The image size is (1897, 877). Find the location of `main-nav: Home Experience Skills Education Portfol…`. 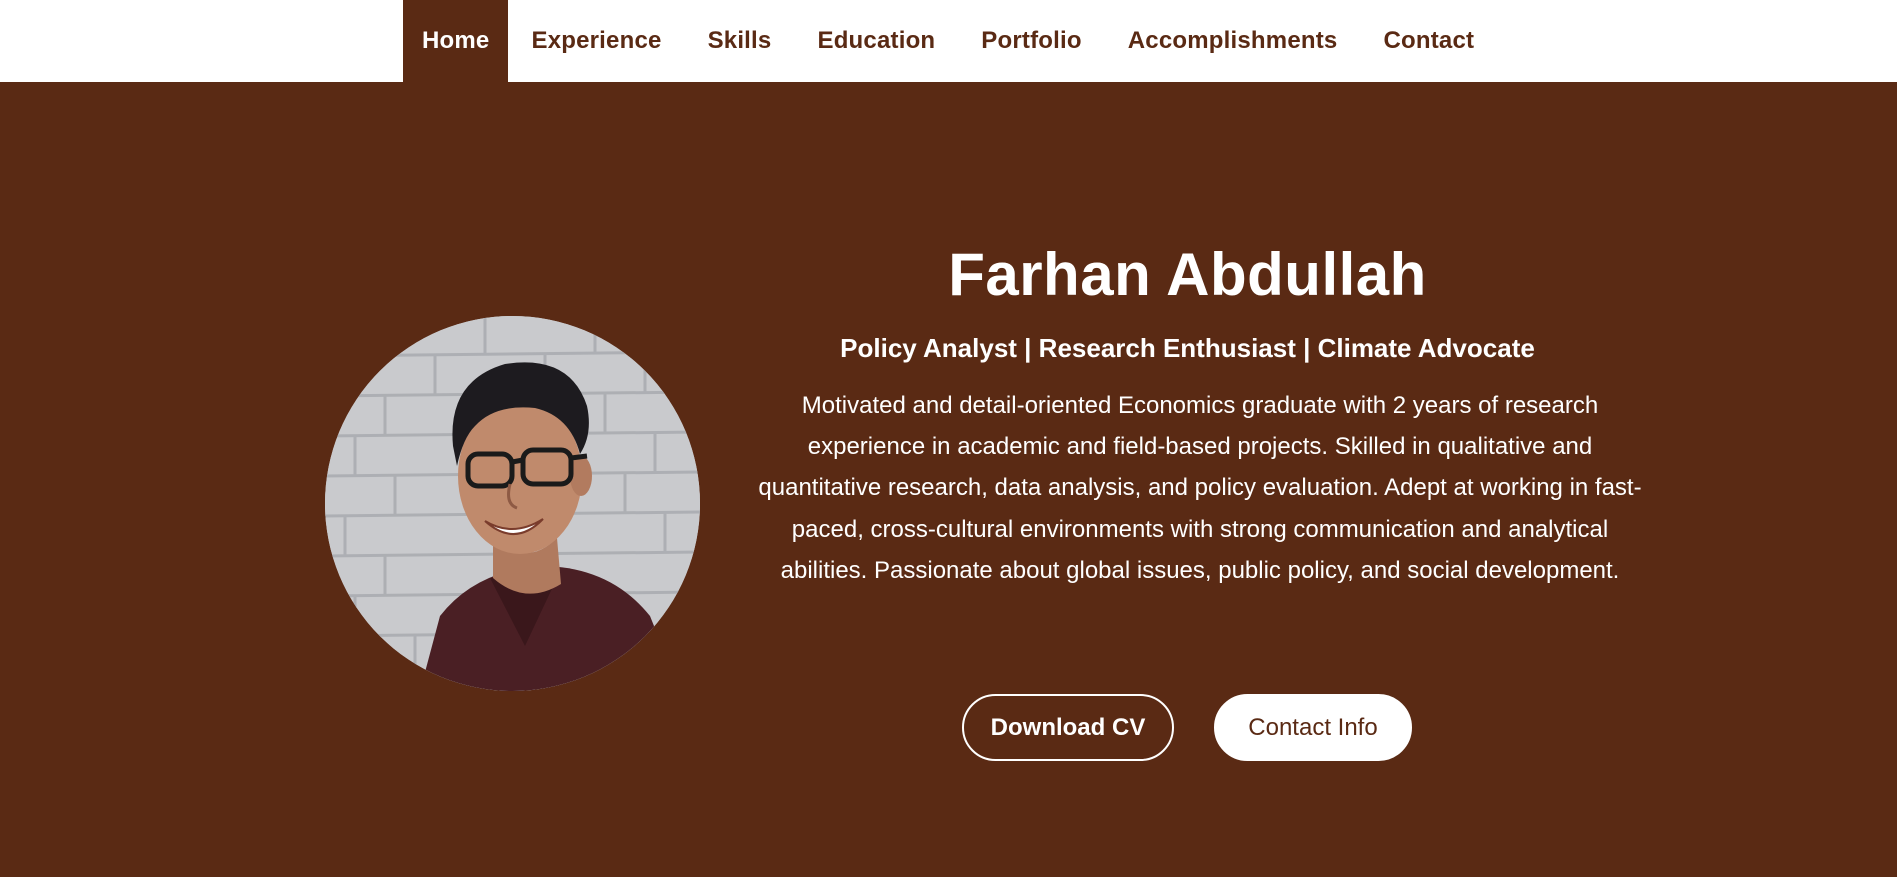

main-nav: Home Experience Skills Education Portfol… is located at coordinates (950, 41).